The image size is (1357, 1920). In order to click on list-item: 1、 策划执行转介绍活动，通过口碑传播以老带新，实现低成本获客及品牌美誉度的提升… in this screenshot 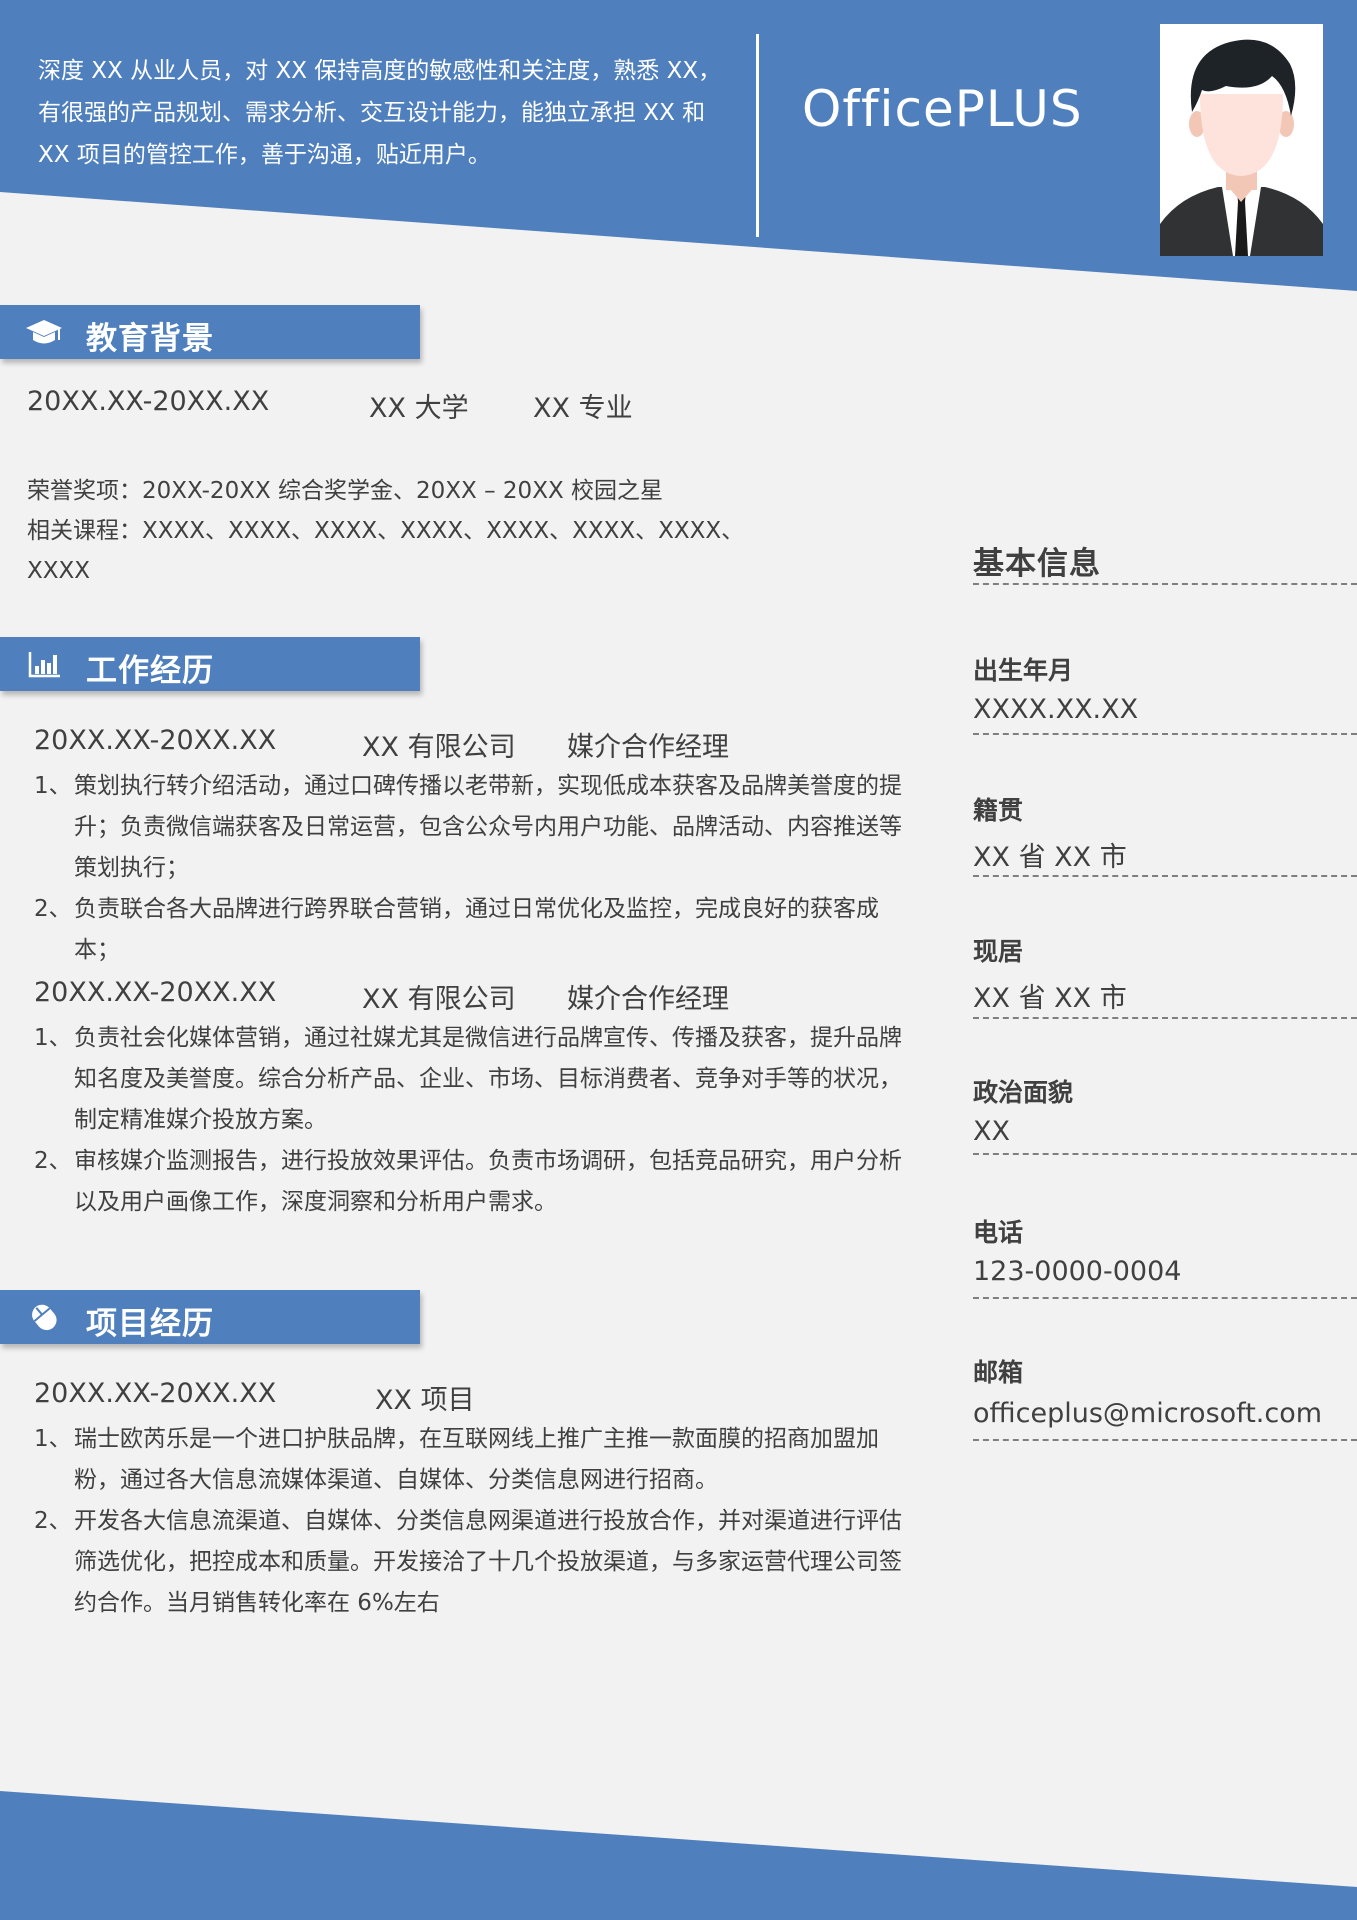, I will do `click(479, 827)`.